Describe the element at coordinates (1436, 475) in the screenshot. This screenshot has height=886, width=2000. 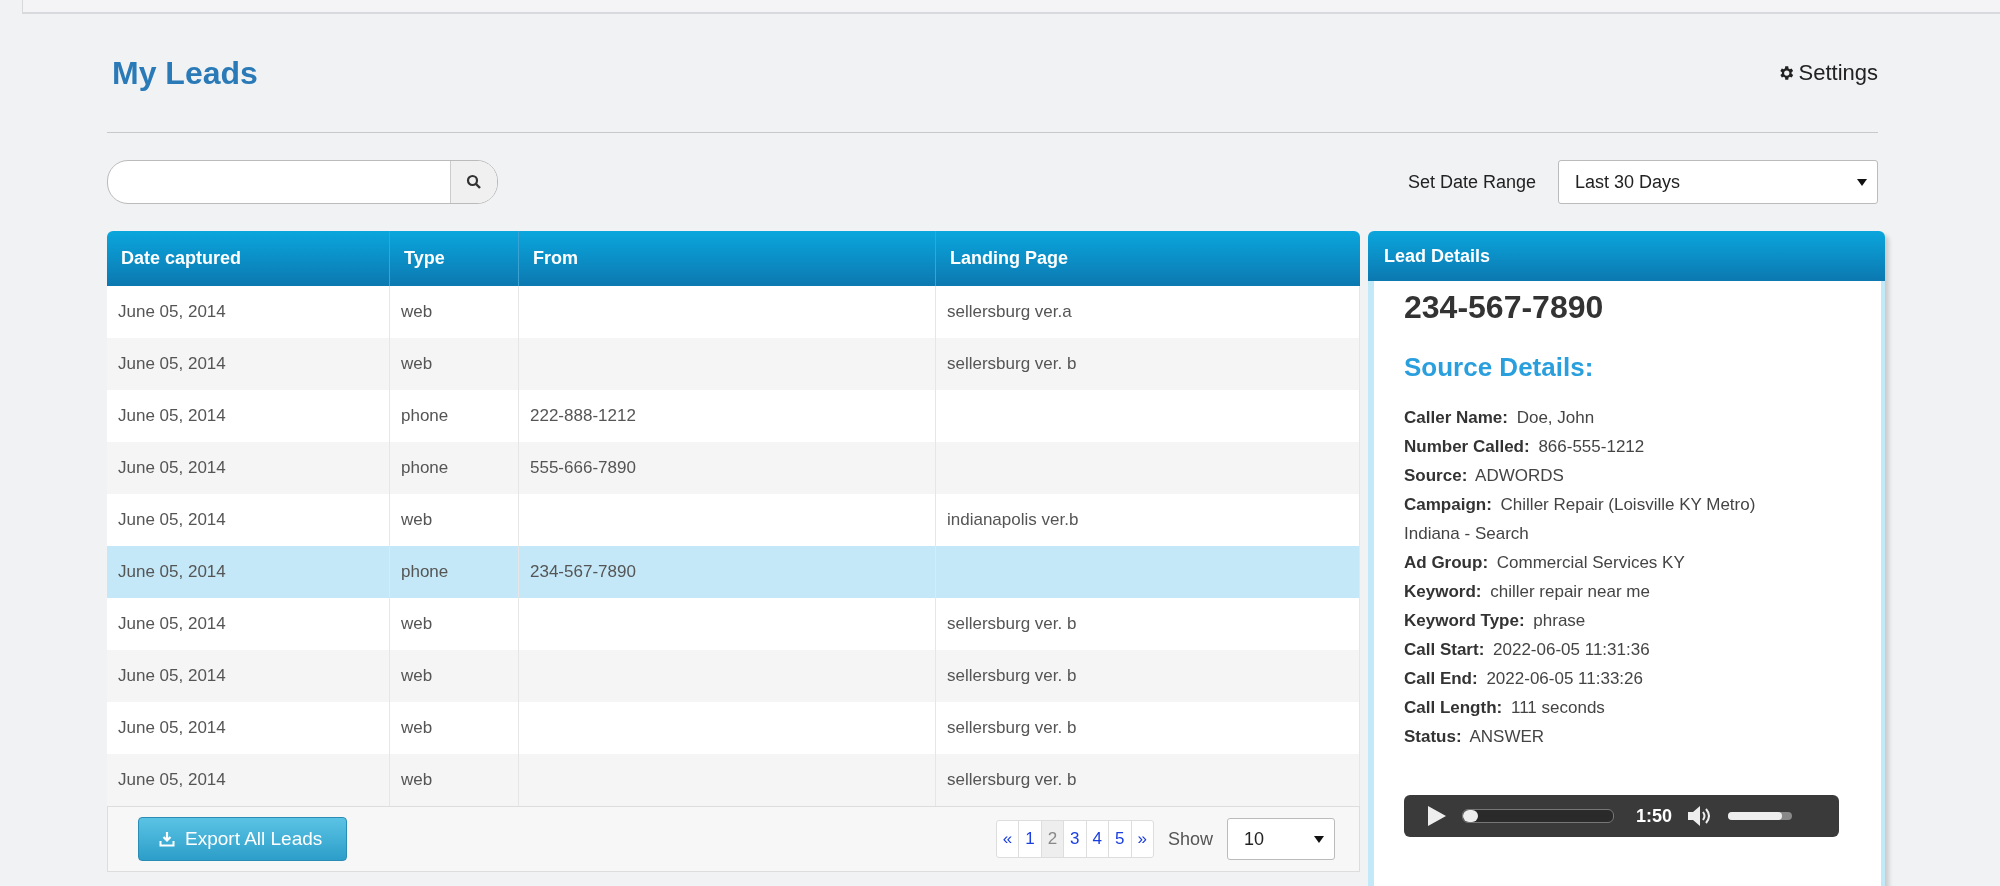
I see `field-label: Source:` at that location.